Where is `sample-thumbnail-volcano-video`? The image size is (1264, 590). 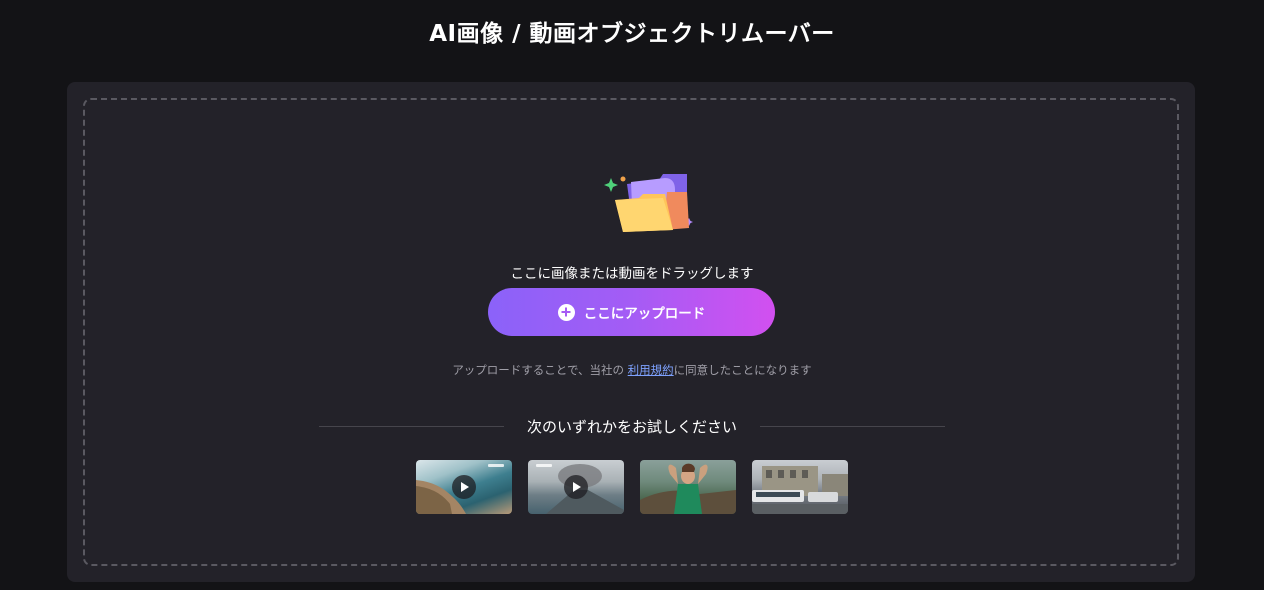
sample-thumbnail-volcano-video is located at coordinates (576, 487).